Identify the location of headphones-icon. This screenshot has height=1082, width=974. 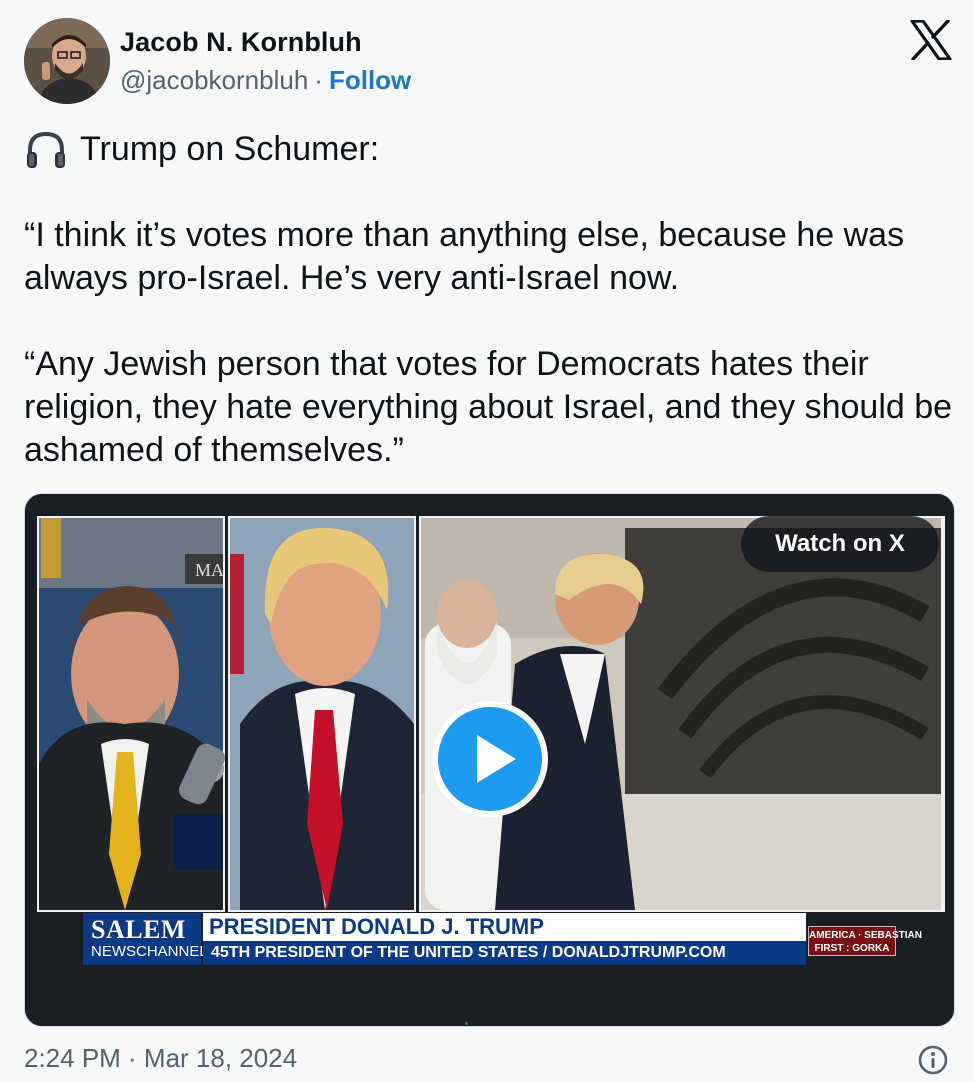
(46, 149).